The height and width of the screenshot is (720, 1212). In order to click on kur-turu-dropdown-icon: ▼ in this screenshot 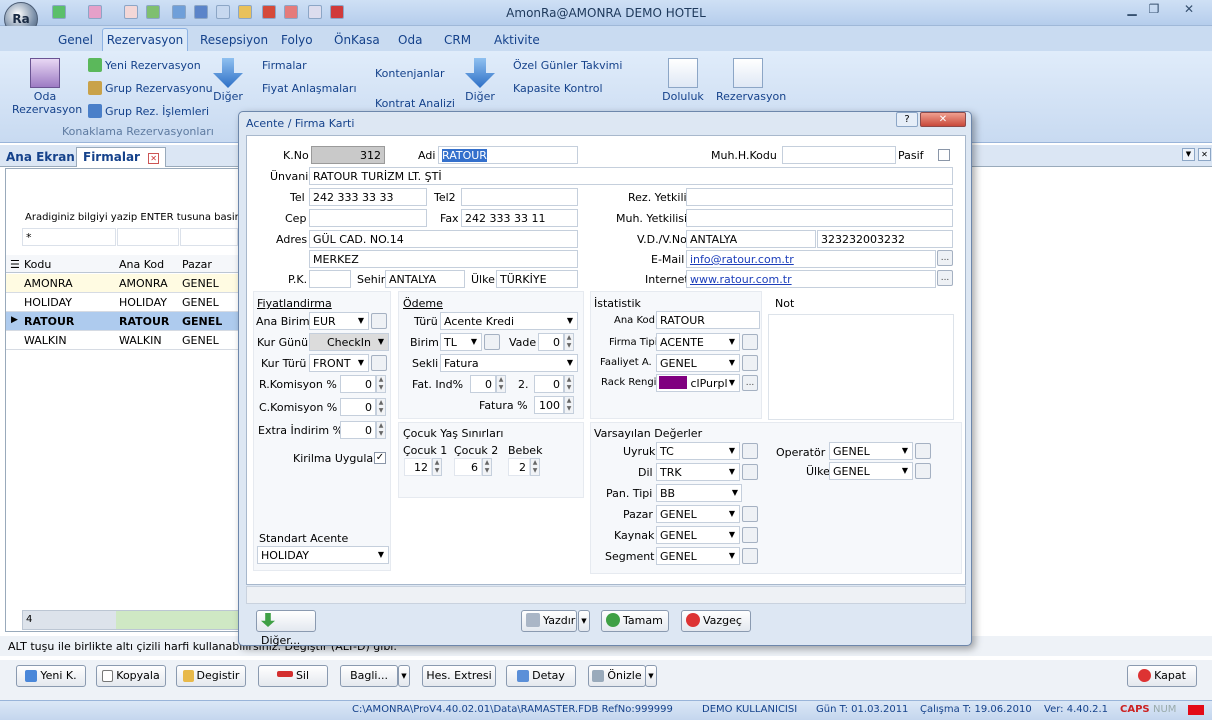, I will do `click(361, 363)`.